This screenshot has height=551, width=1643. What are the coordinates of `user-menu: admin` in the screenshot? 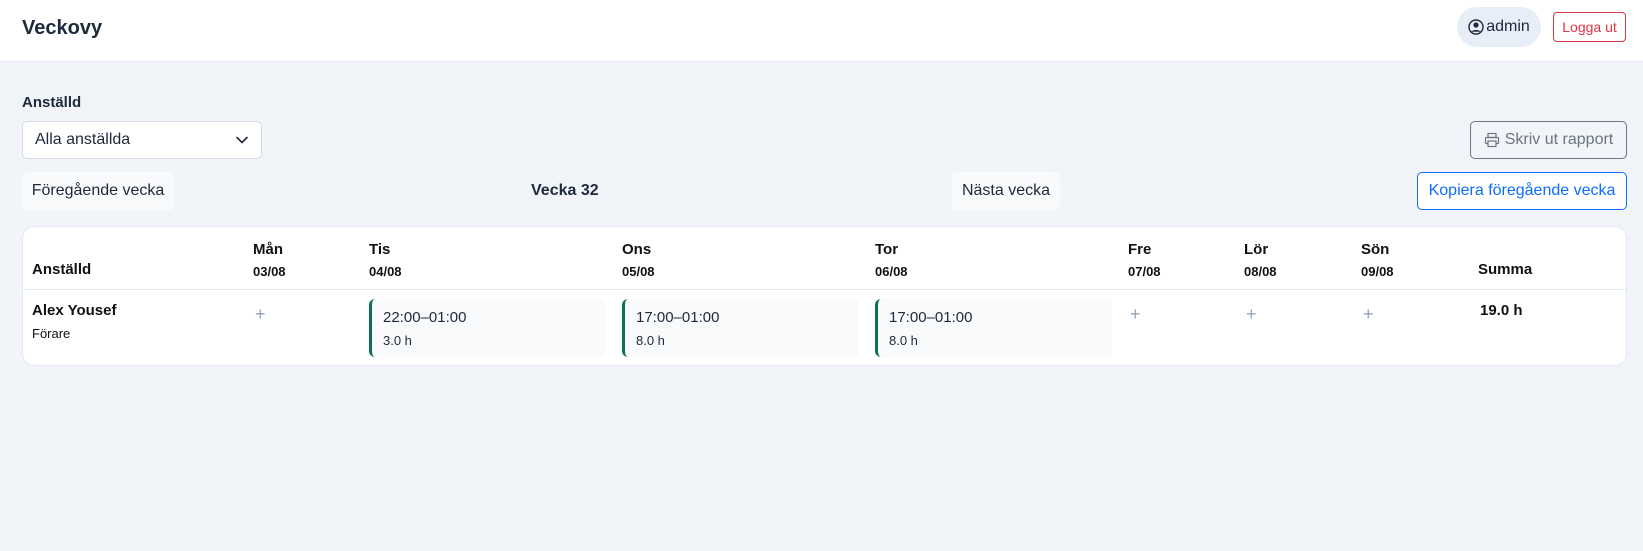 It's located at (1499, 27).